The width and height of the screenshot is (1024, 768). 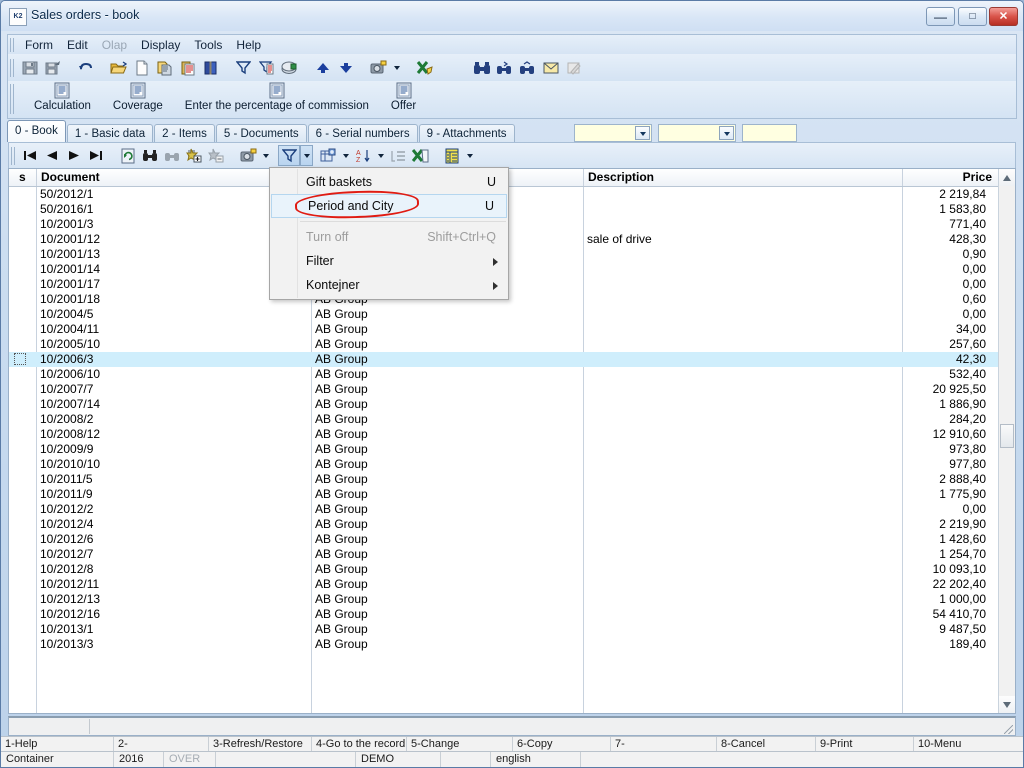 What do you see at coordinates (512, 569) in the screenshot?
I see `table-row: 10/2012/8 AB Group 10 093,10` at bounding box center [512, 569].